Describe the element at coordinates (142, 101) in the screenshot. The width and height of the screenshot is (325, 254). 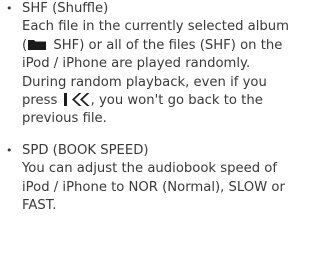
I see `item-text: press , you won't go back to the` at that location.